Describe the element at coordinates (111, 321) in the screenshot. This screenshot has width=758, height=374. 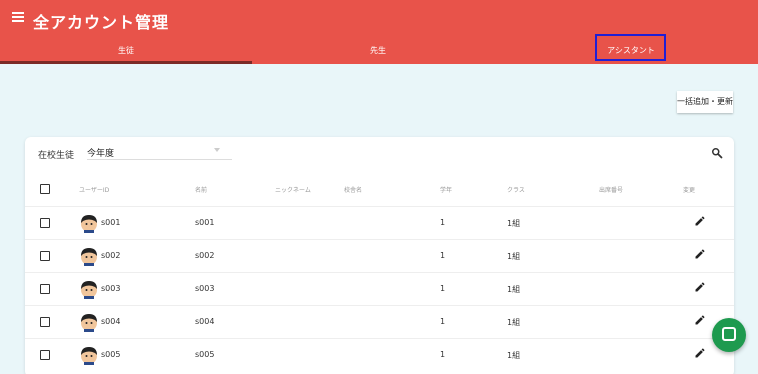
I see `cell-user-id: s004` at that location.